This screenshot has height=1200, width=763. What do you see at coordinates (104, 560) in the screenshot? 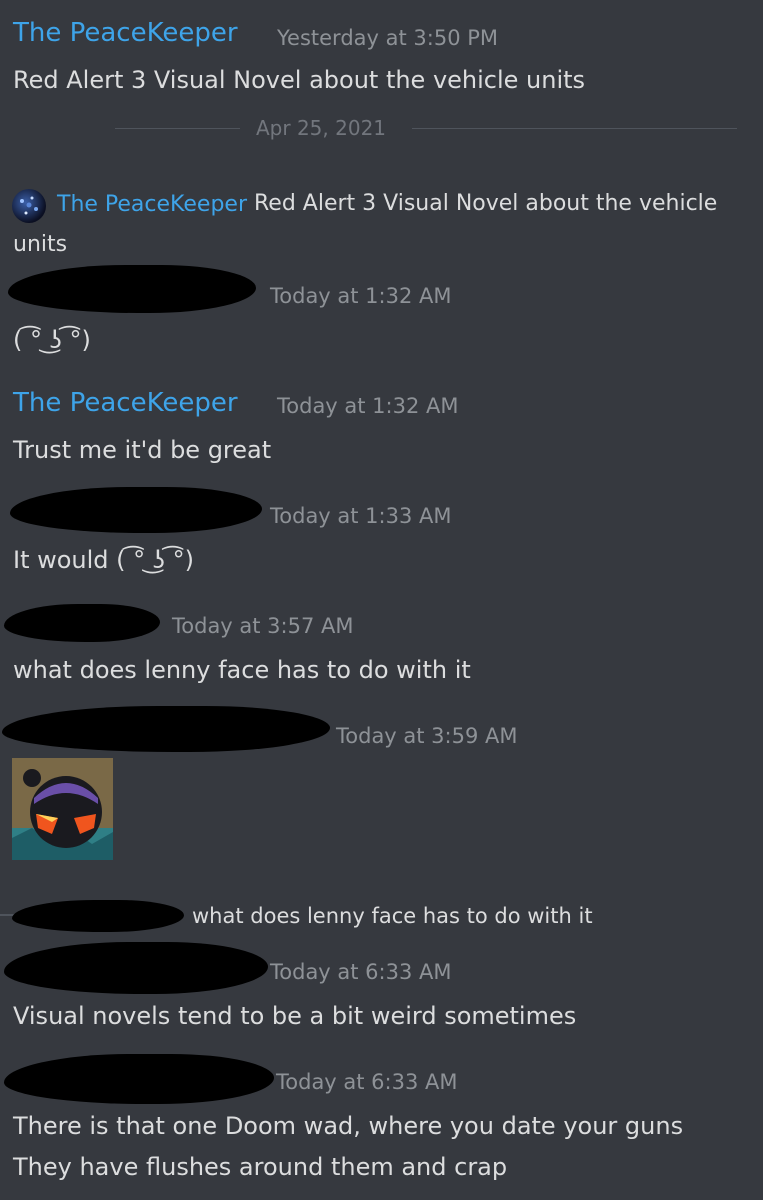
I see `message-text: It would ( ͡° ͜ʖ ͡°)` at bounding box center [104, 560].